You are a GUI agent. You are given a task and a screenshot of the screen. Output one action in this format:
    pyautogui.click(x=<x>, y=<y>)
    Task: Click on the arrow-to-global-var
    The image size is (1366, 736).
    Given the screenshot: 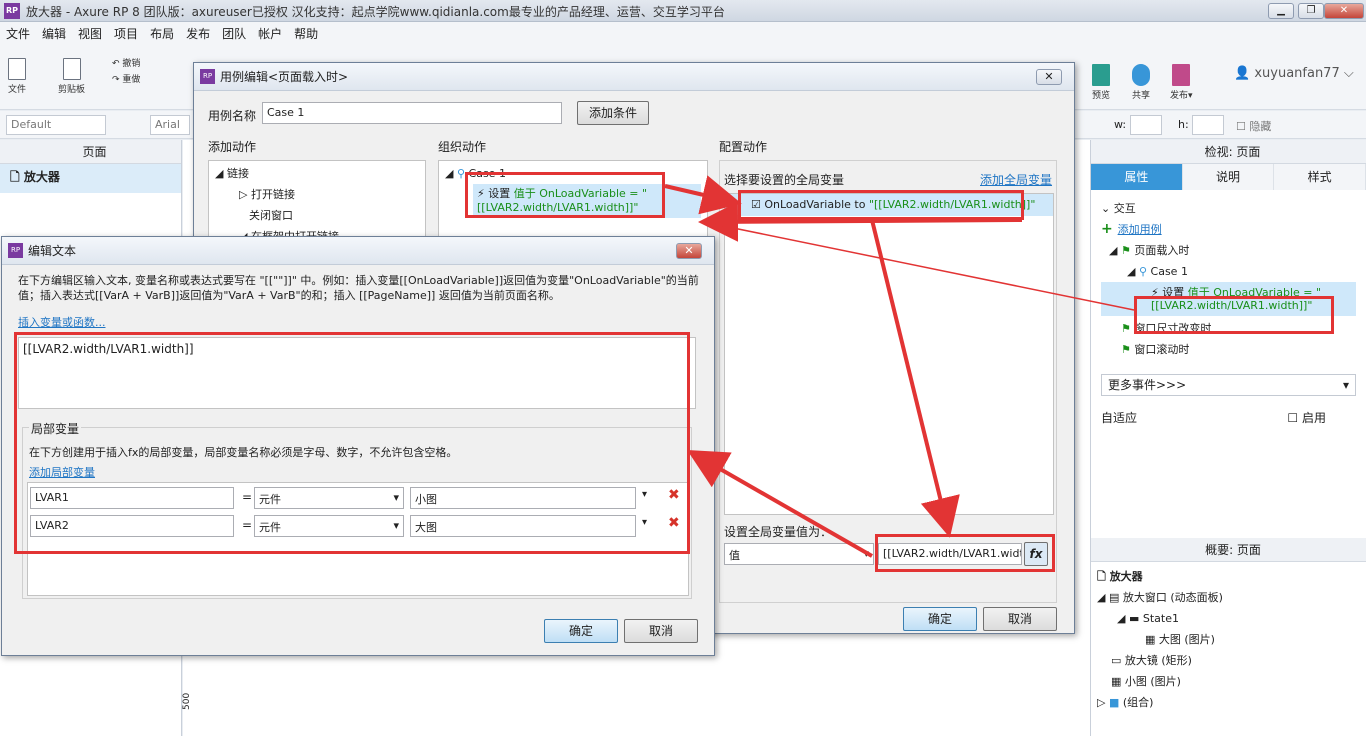 What is the action you would take?
    pyautogui.click(x=703, y=195)
    